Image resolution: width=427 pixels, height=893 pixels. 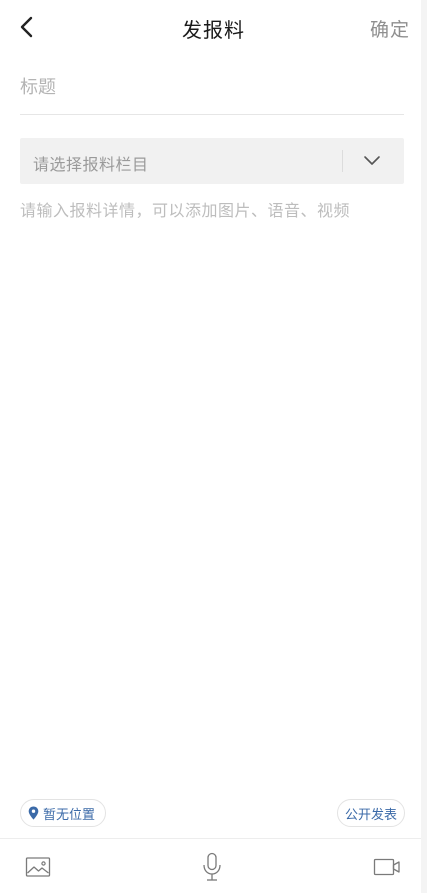 I want to click on location-chip: 暂无位置, so click(x=63, y=813).